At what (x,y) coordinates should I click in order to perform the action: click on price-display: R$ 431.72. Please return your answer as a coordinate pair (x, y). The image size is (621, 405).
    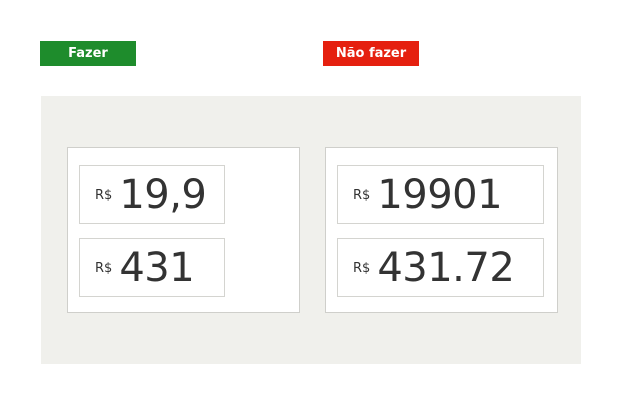
    Looking at the image, I should click on (440, 267).